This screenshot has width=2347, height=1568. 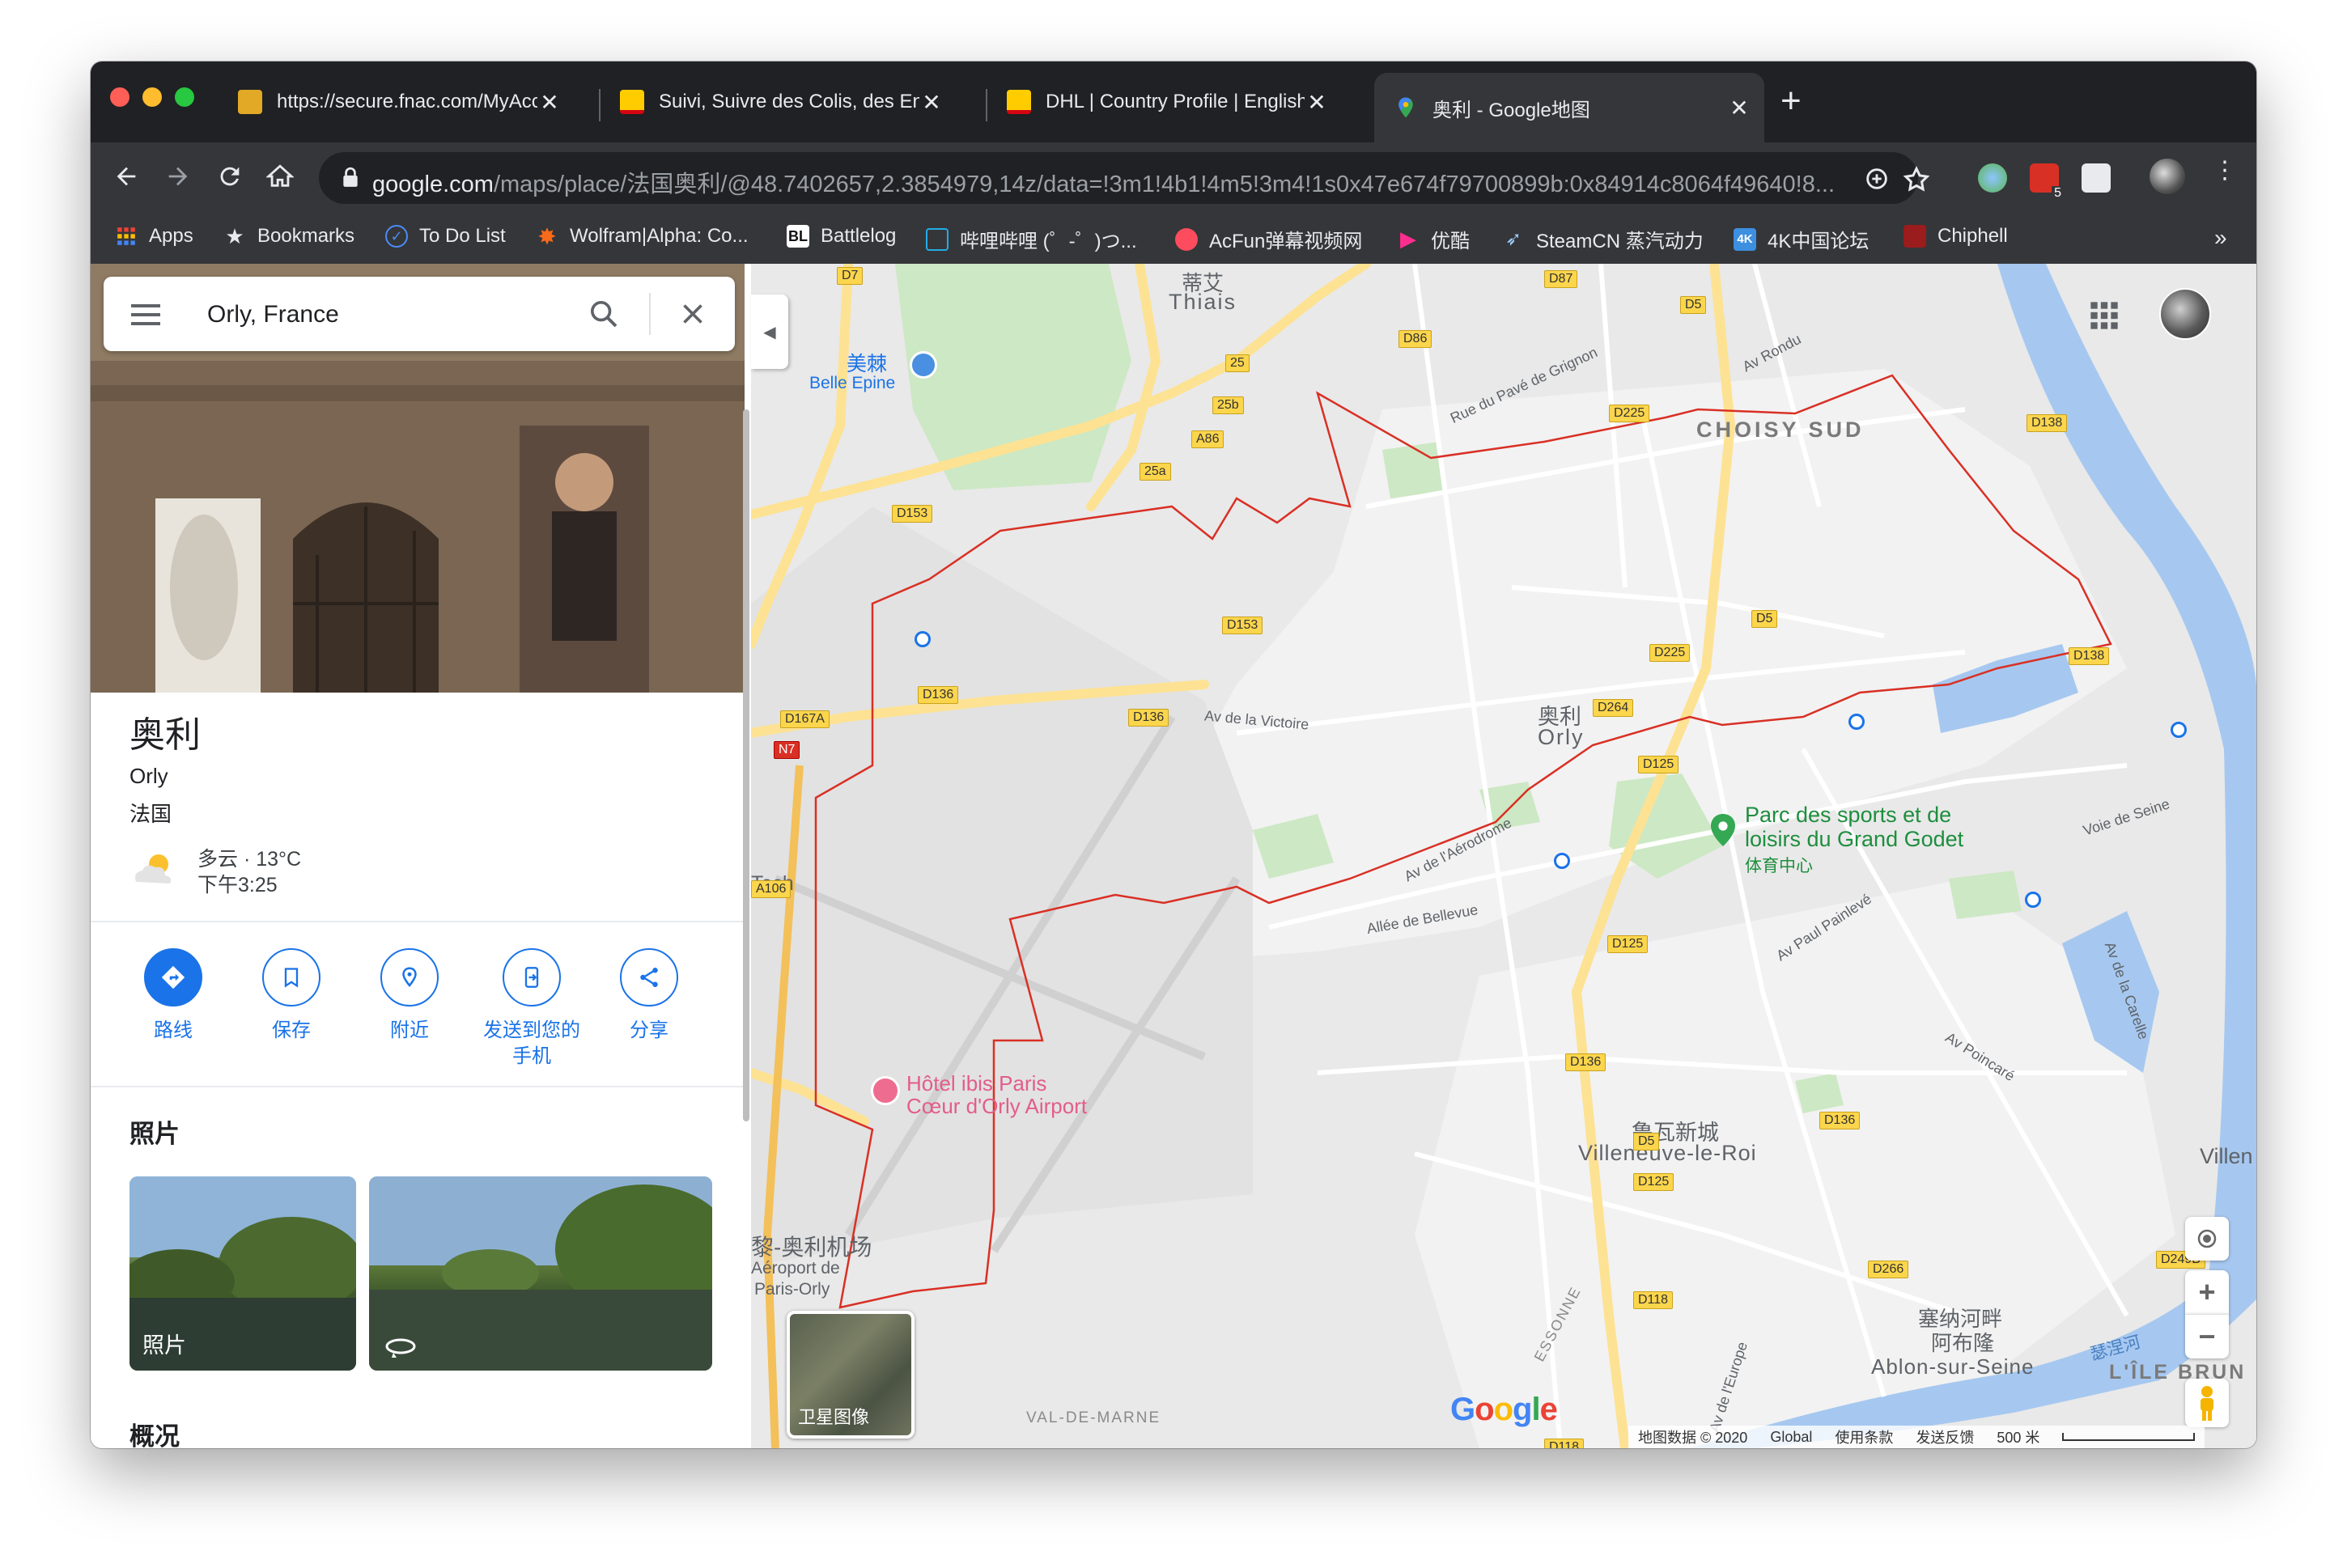 I want to click on terms-link: 使用条款, so click(x=1864, y=1436).